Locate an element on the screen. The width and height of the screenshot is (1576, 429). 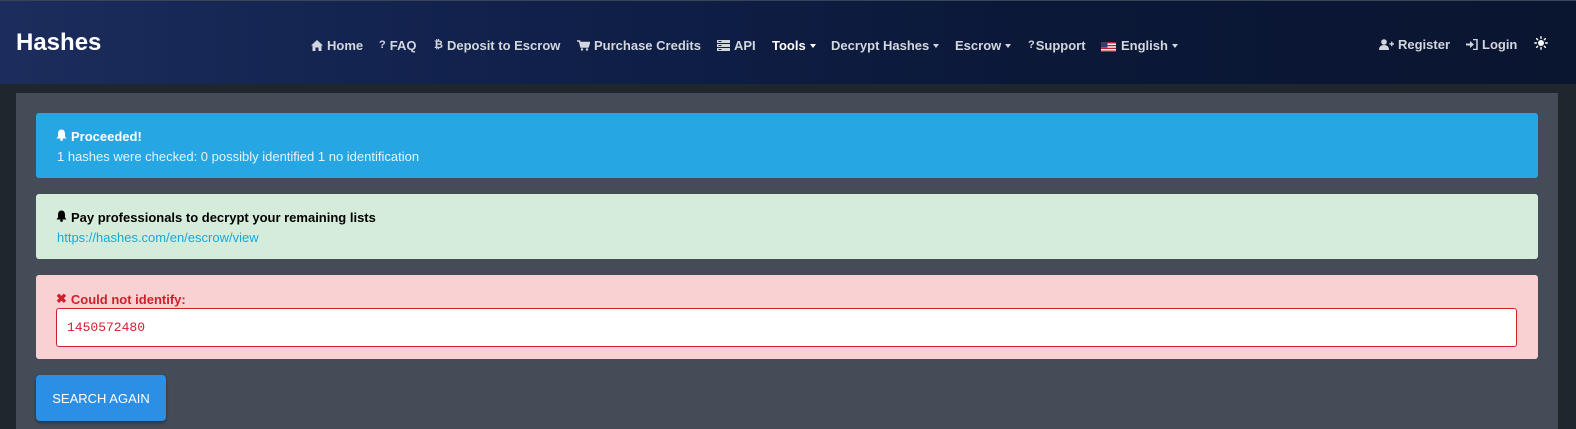
danger-alert-title-text: Could not identify: is located at coordinates (128, 299).